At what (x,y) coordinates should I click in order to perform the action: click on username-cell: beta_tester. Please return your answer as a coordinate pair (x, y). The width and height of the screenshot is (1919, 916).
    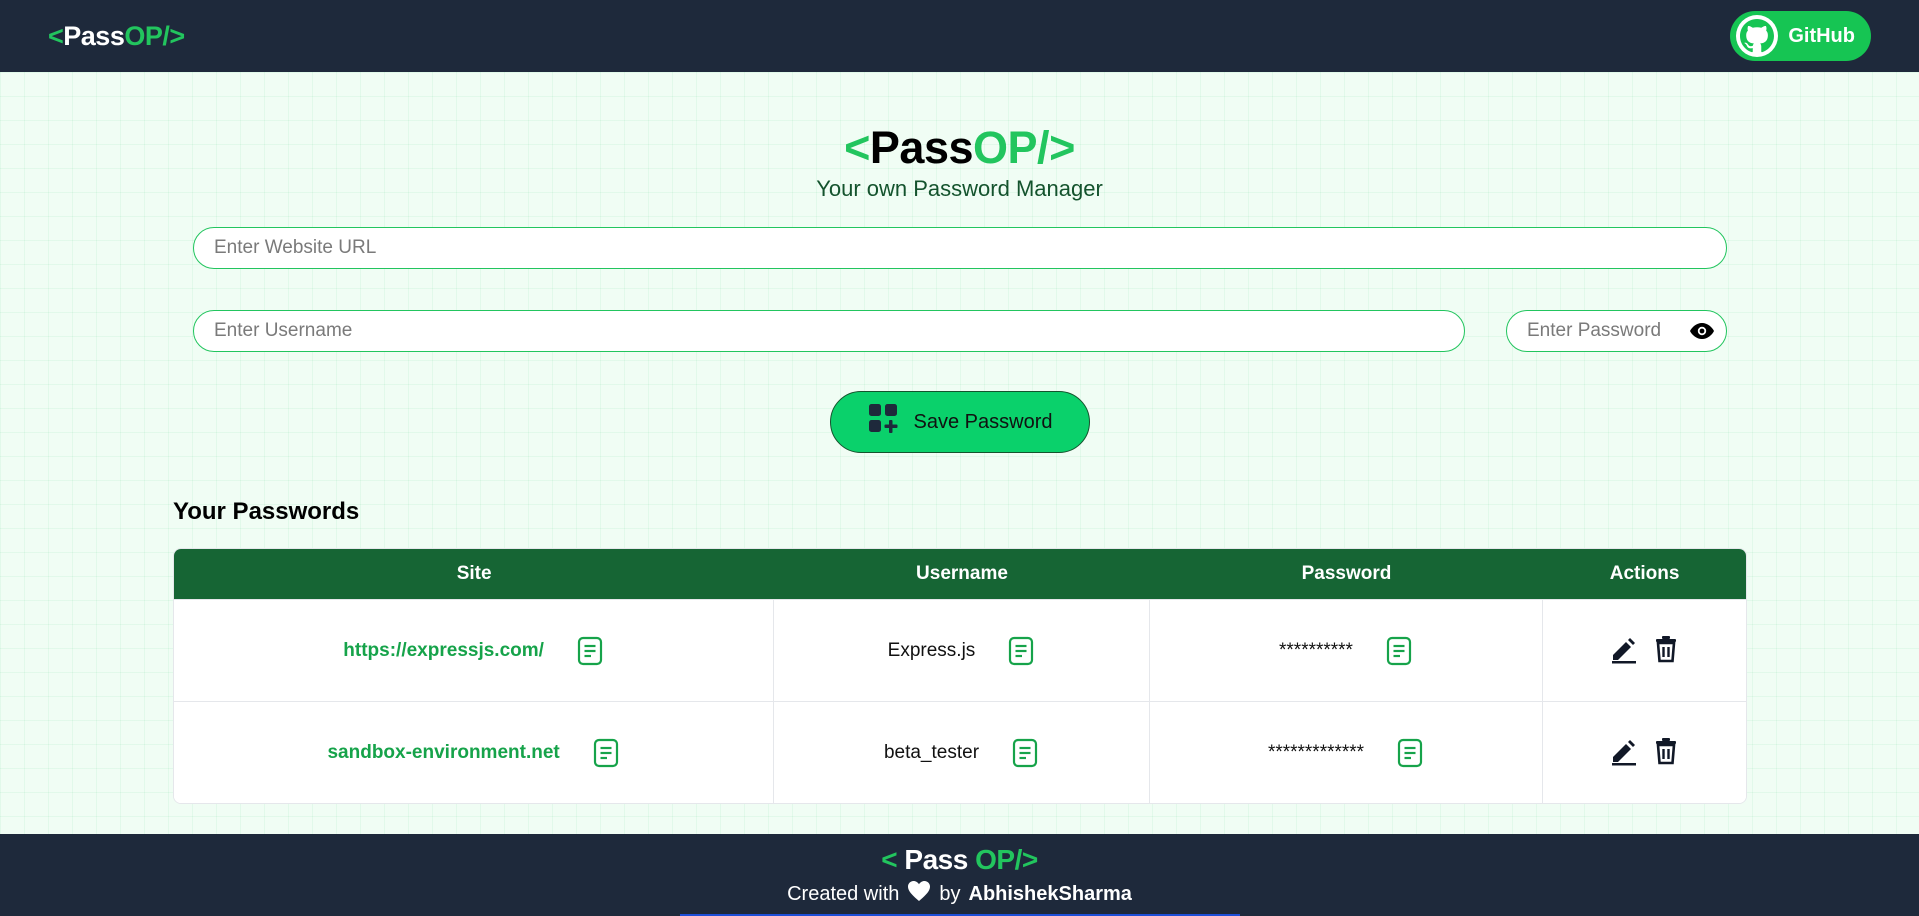
    Looking at the image, I should click on (962, 752).